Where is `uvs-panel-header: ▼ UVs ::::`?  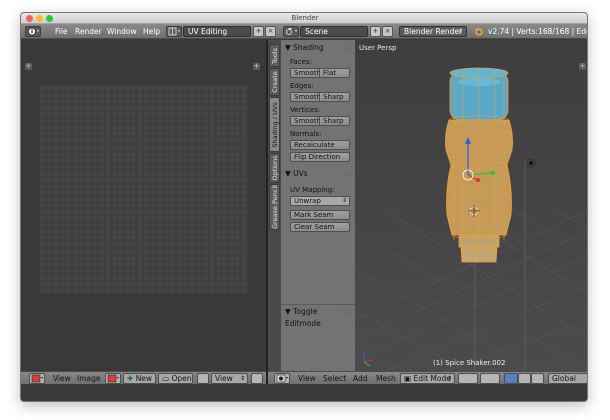 uvs-panel-header: ▼ UVs :::: is located at coordinates (318, 174).